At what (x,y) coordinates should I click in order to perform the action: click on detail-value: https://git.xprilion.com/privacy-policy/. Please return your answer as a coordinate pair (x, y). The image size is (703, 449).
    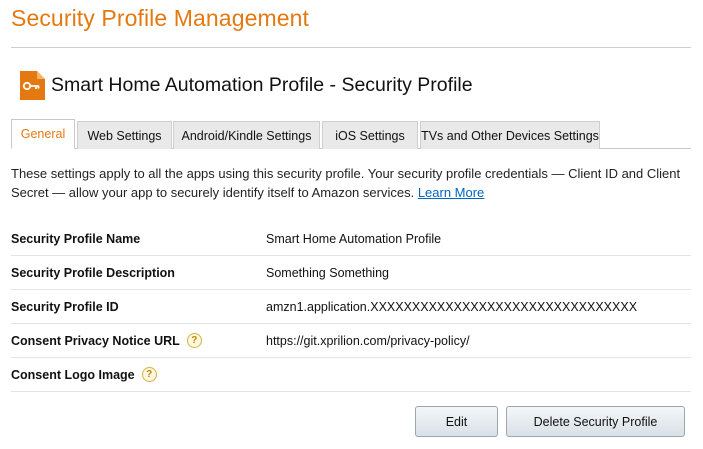
    Looking at the image, I should click on (368, 340).